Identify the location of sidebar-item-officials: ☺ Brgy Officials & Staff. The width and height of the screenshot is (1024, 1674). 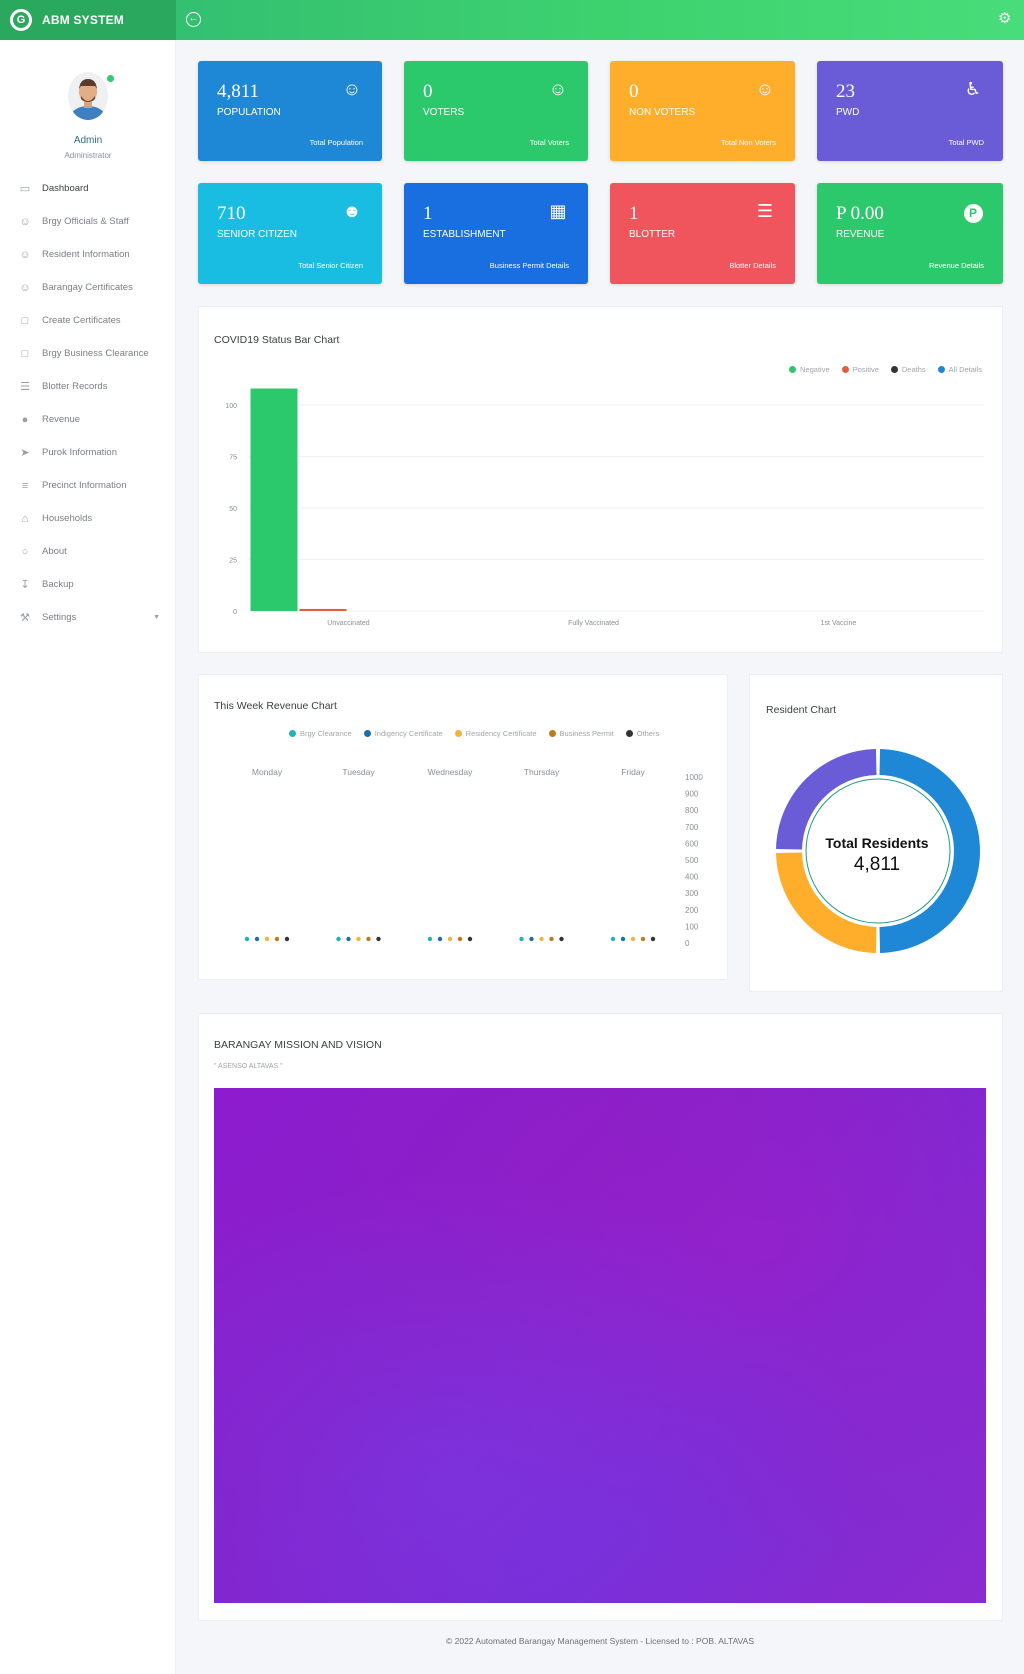
(88, 221).